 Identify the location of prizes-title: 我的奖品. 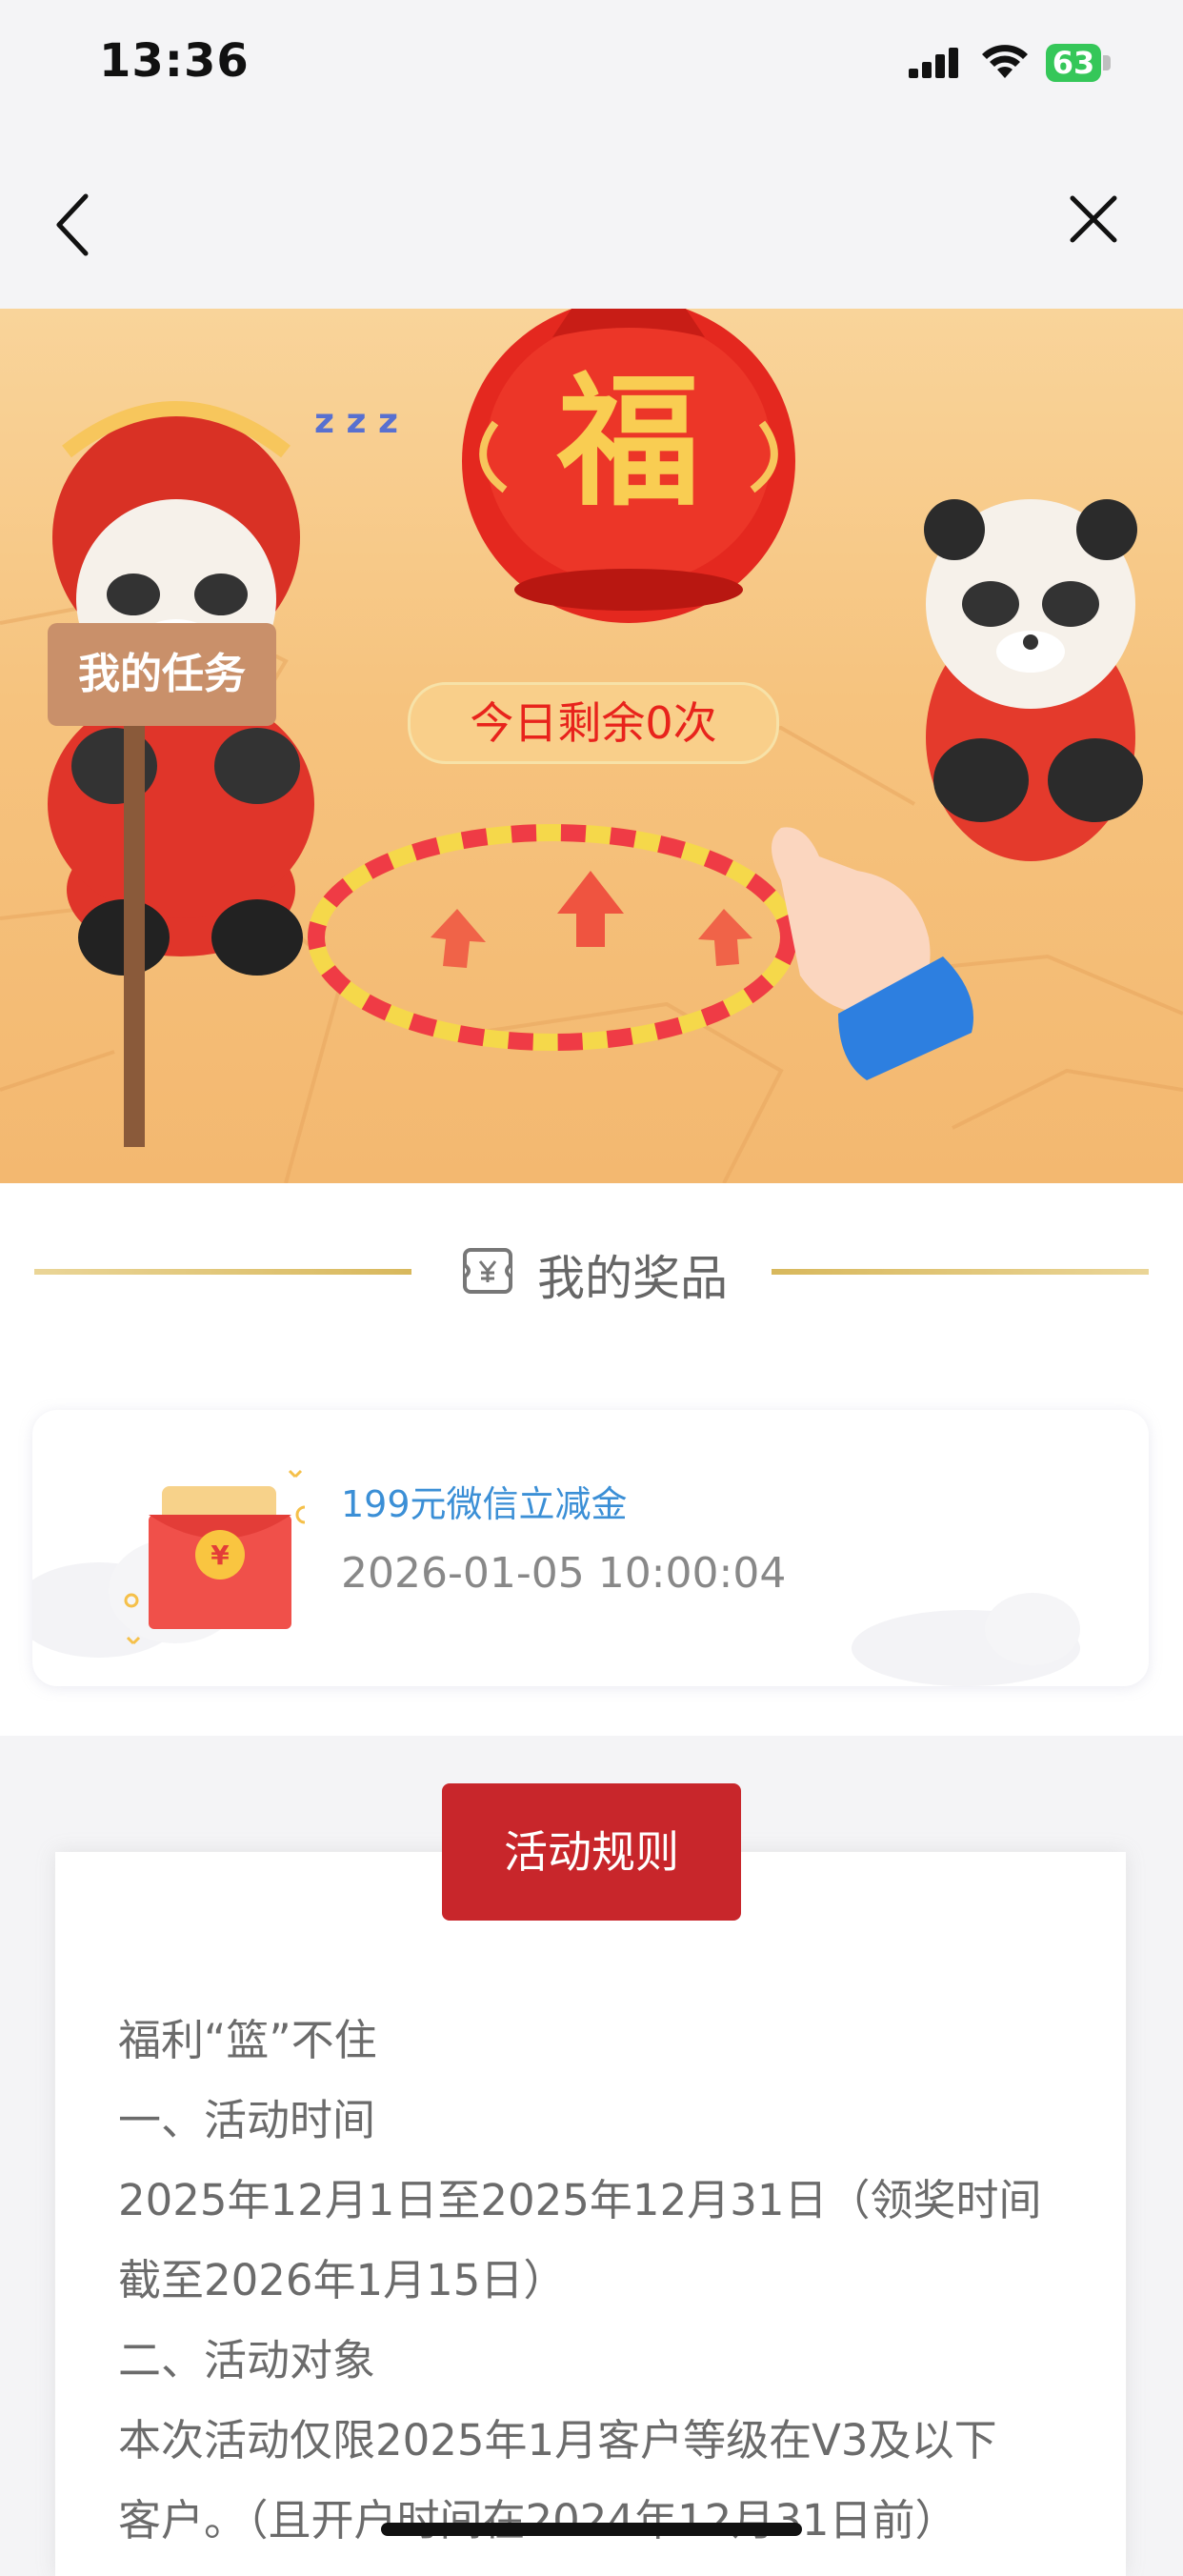
(633, 1279).